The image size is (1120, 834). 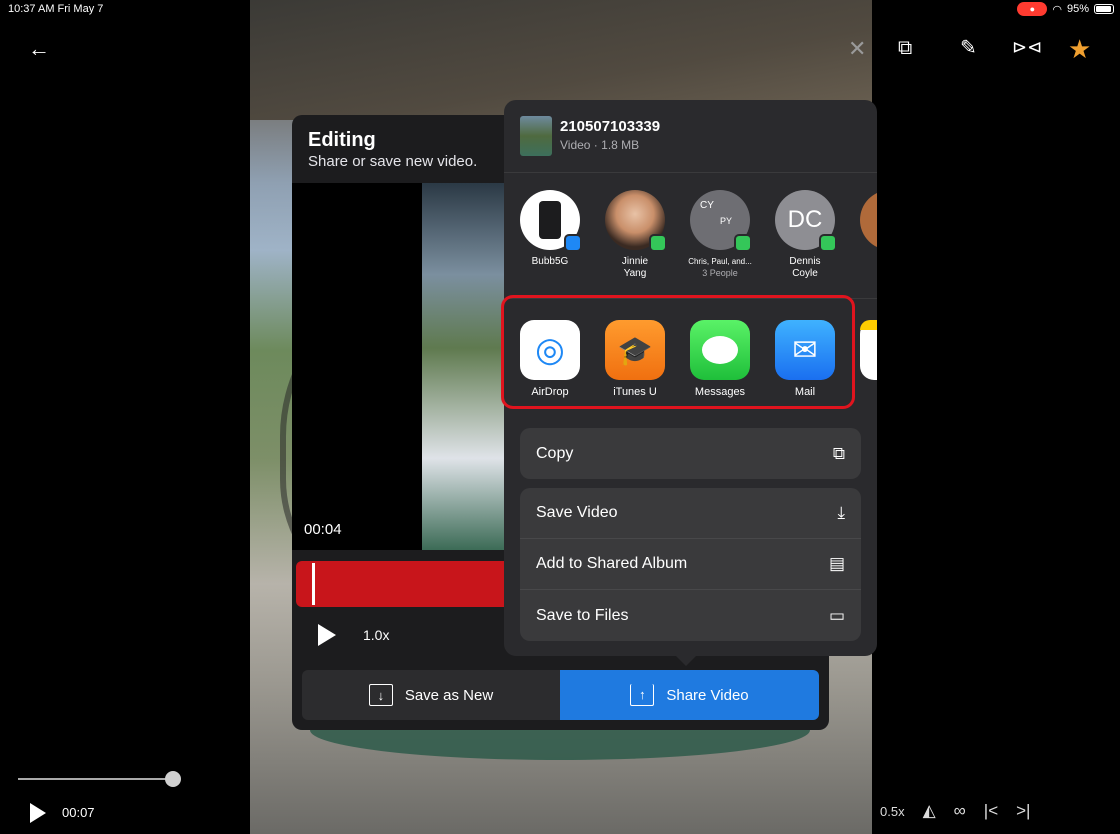 I want to click on editing-title: Editing, so click(x=342, y=140).